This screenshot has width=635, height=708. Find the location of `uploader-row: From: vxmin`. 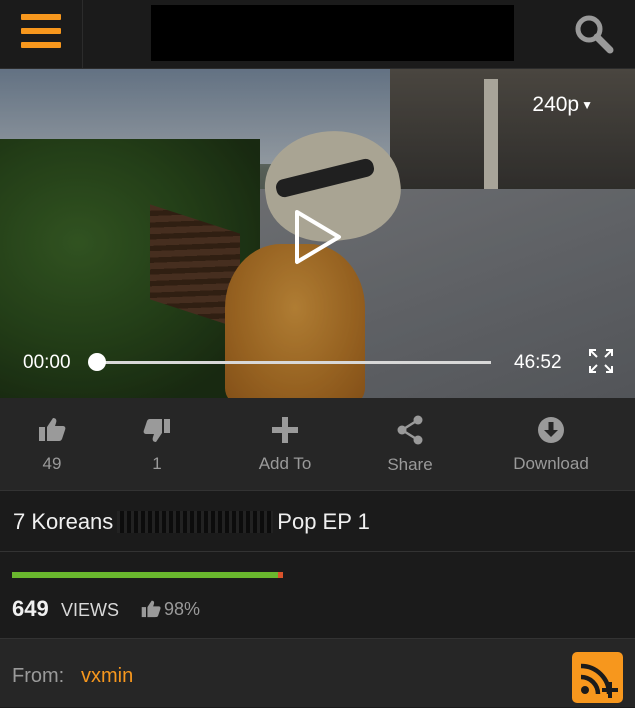

uploader-row: From: vxmin is located at coordinates (317, 673).